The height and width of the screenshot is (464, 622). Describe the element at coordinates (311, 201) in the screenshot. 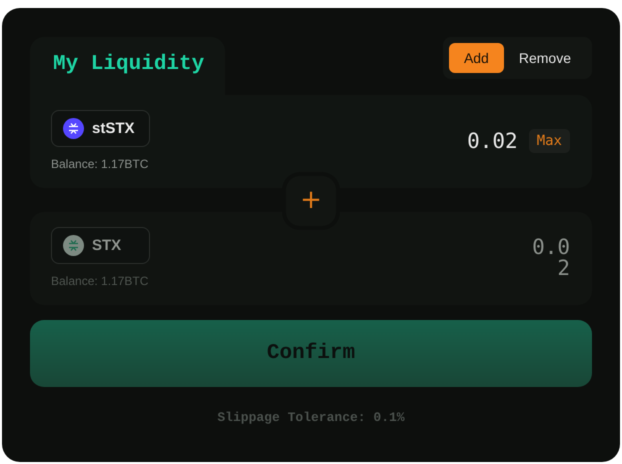

I see `add-pair-button: +` at that location.